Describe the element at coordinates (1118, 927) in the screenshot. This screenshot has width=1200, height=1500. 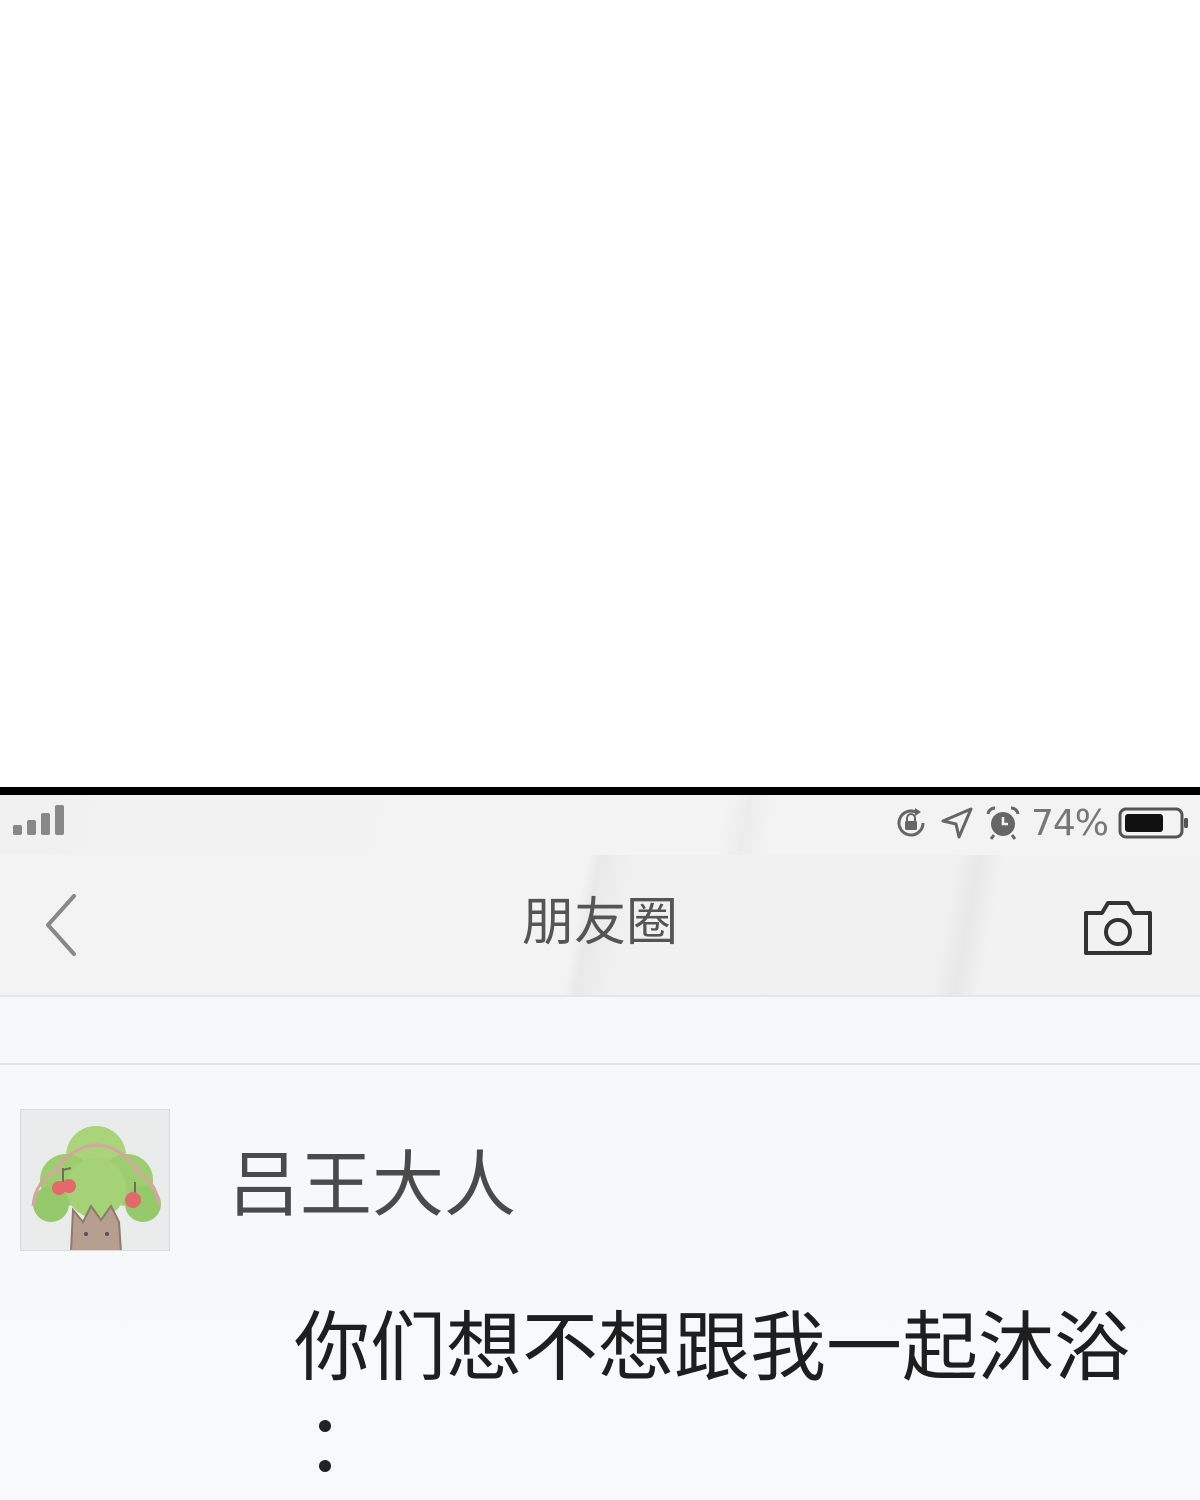
I see `camera-icon` at that location.